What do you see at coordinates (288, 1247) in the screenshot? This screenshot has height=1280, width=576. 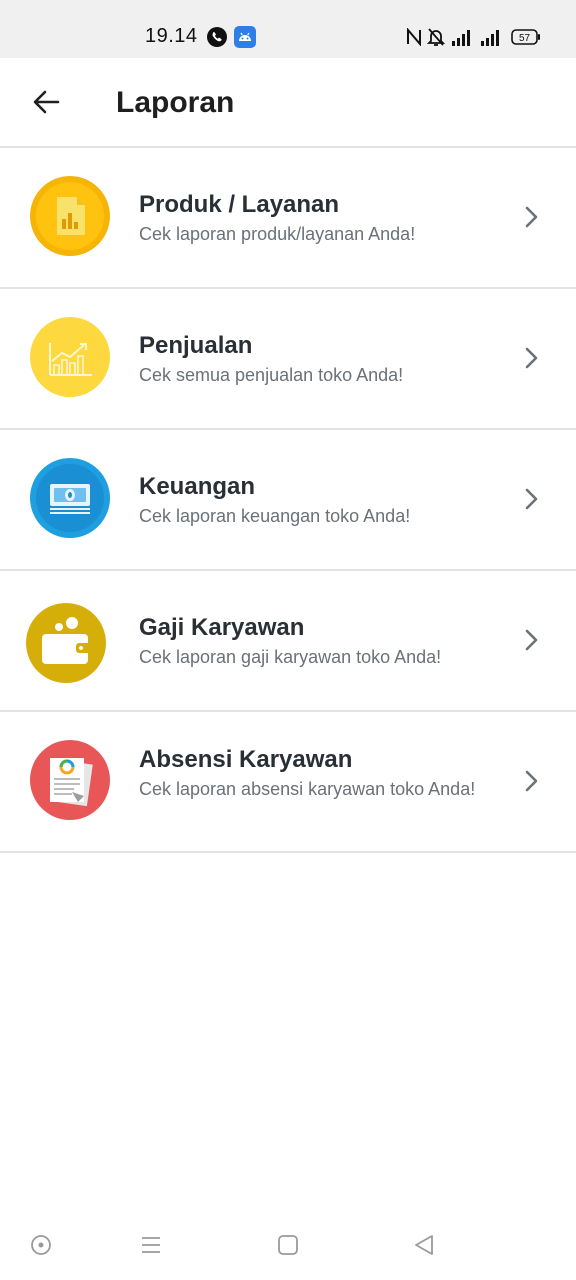 I see `home-icon` at bounding box center [288, 1247].